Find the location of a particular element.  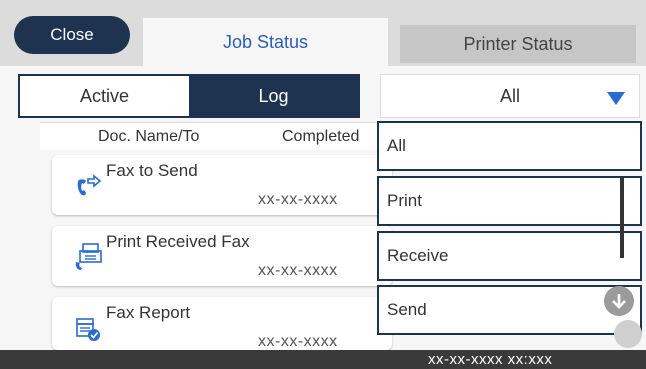

column-completed: Completed is located at coordinates (321, 136).